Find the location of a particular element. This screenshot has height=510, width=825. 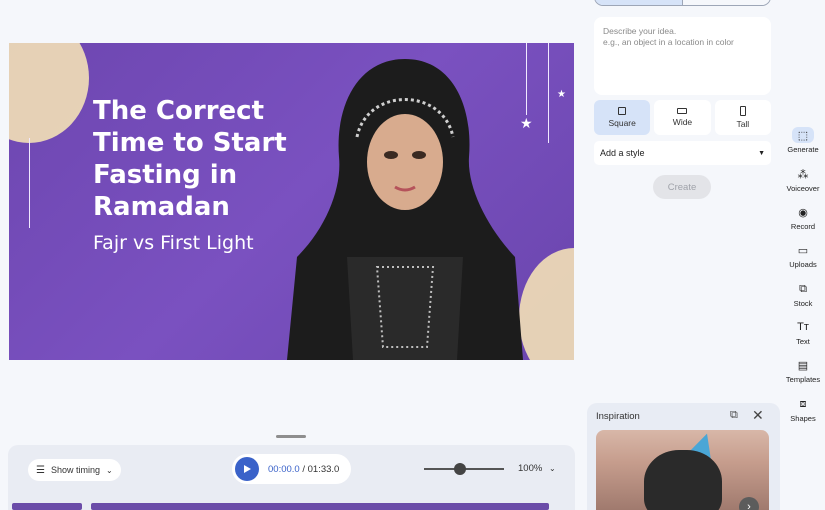

shapes-icon: ⧈ is located at coordinates (803, 403).